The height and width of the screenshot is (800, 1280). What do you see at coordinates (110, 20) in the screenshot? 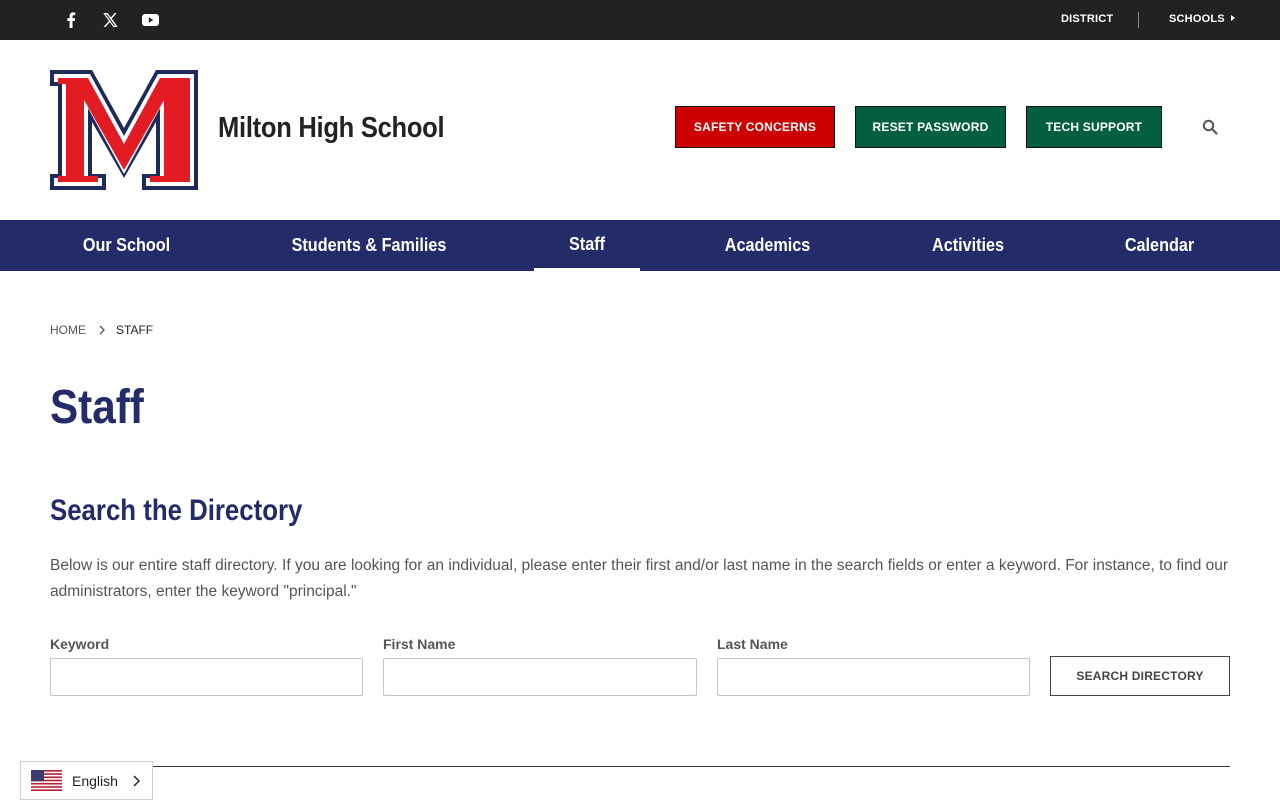
I see `x-twitter-icon` at bounding box center [110, 20].